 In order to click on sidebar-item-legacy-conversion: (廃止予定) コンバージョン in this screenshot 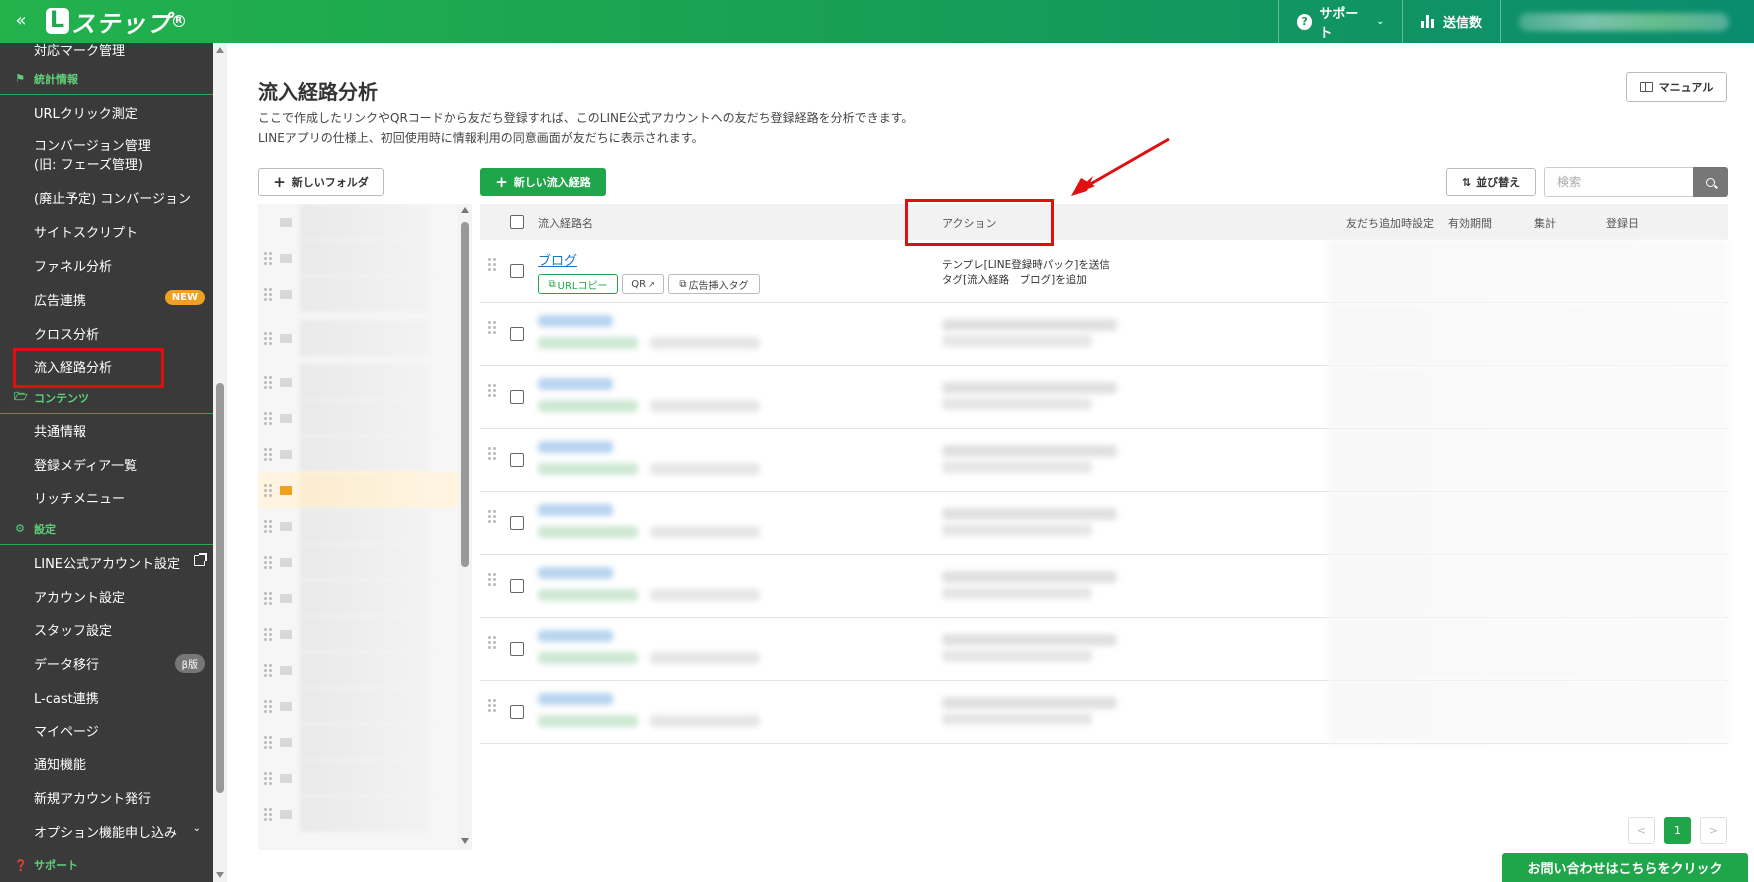, I will do `click(106, 197)`.